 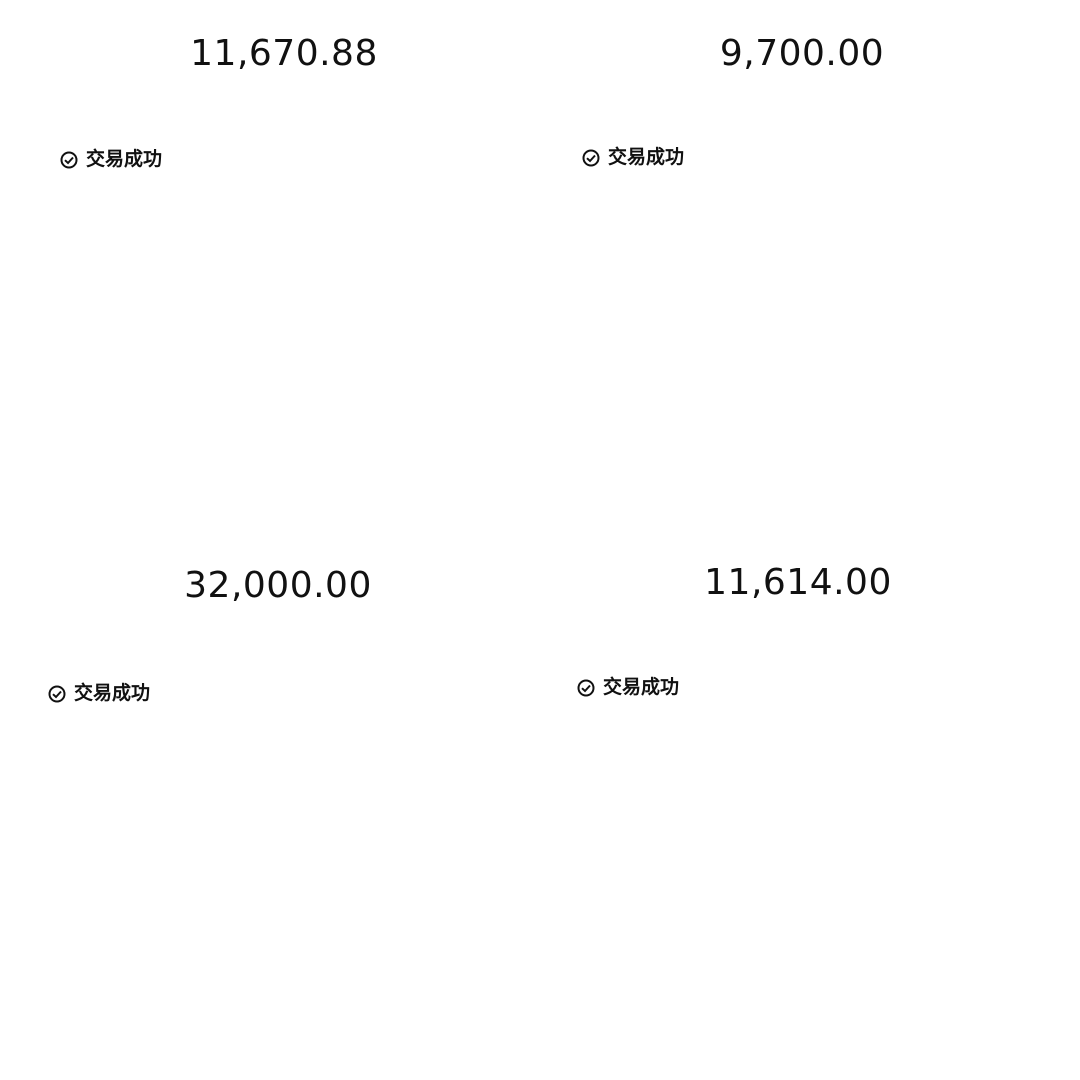 What do you see at coordinates (798, 582) in the screenshot?
I see `transaction-amount: 11,614.00` at bounding box center [798, 582].